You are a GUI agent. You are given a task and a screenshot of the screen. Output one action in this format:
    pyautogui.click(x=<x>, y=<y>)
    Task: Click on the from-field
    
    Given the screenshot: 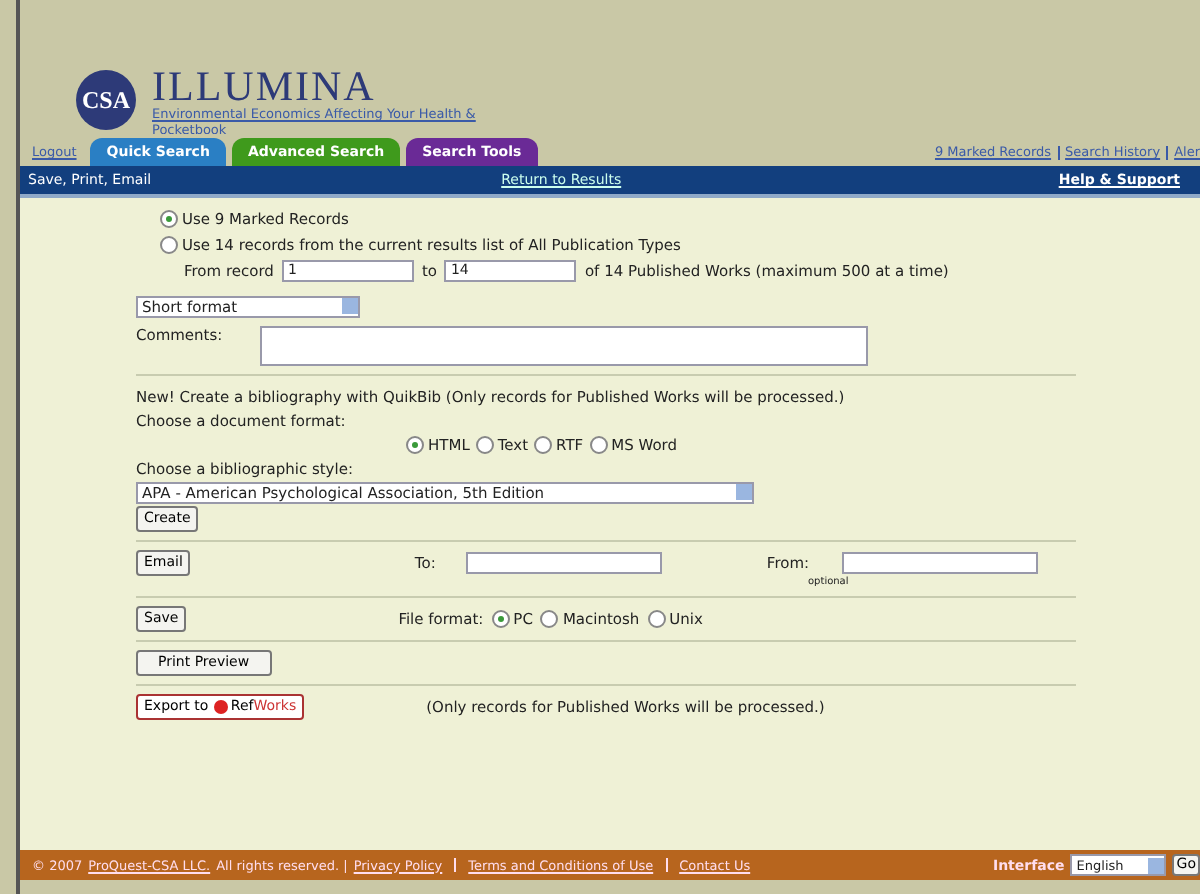 What is the action you would take?
    pyautogui.click(x=940, y=563)
    